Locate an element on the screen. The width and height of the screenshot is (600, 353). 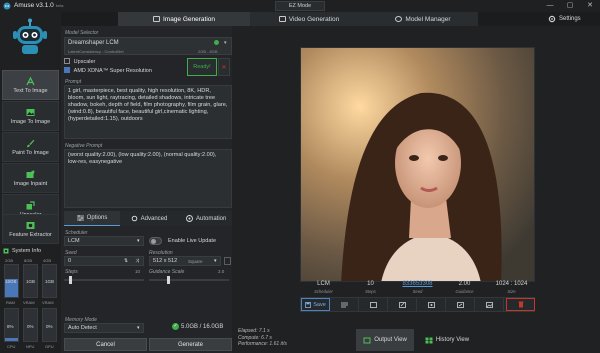
maximize-button: ▢ is located at coordinates (570, 6).